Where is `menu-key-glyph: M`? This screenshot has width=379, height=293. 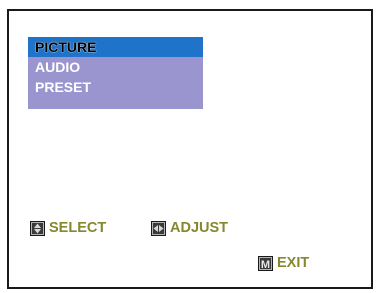 menu-key-glyph: M is located at coordinates (265, 264).